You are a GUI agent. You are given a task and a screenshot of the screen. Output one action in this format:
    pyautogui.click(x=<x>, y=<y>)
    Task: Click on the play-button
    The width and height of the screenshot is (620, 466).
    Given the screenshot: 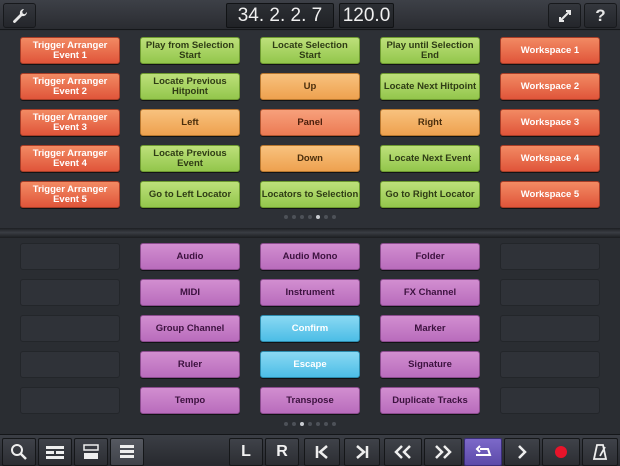 What is the action you would take?
    pyautogui.click(x=522, y=452)
    